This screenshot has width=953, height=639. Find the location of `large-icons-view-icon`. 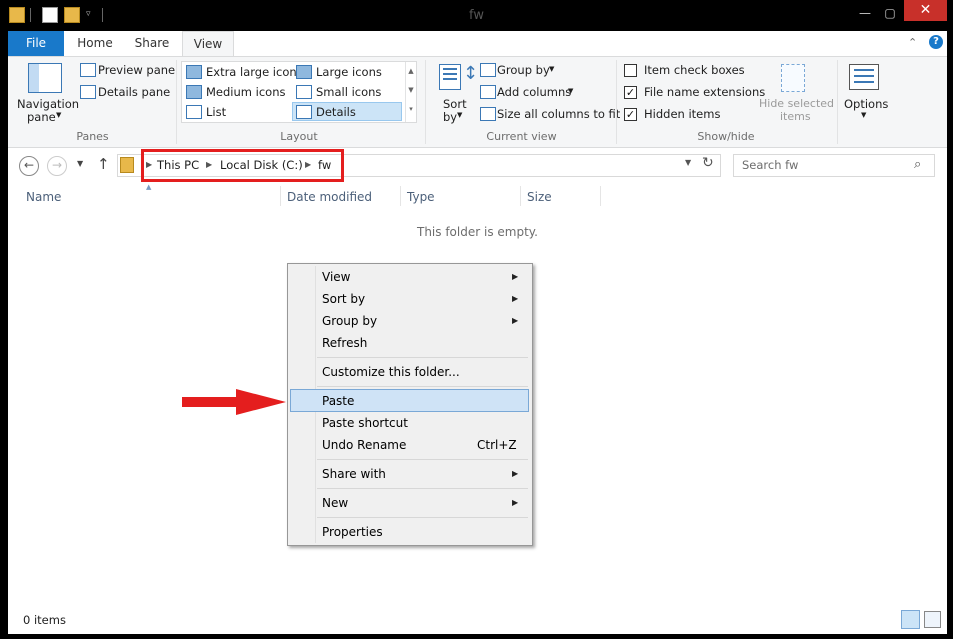

large-icons-view-icon is located at coordinates (932, 619).